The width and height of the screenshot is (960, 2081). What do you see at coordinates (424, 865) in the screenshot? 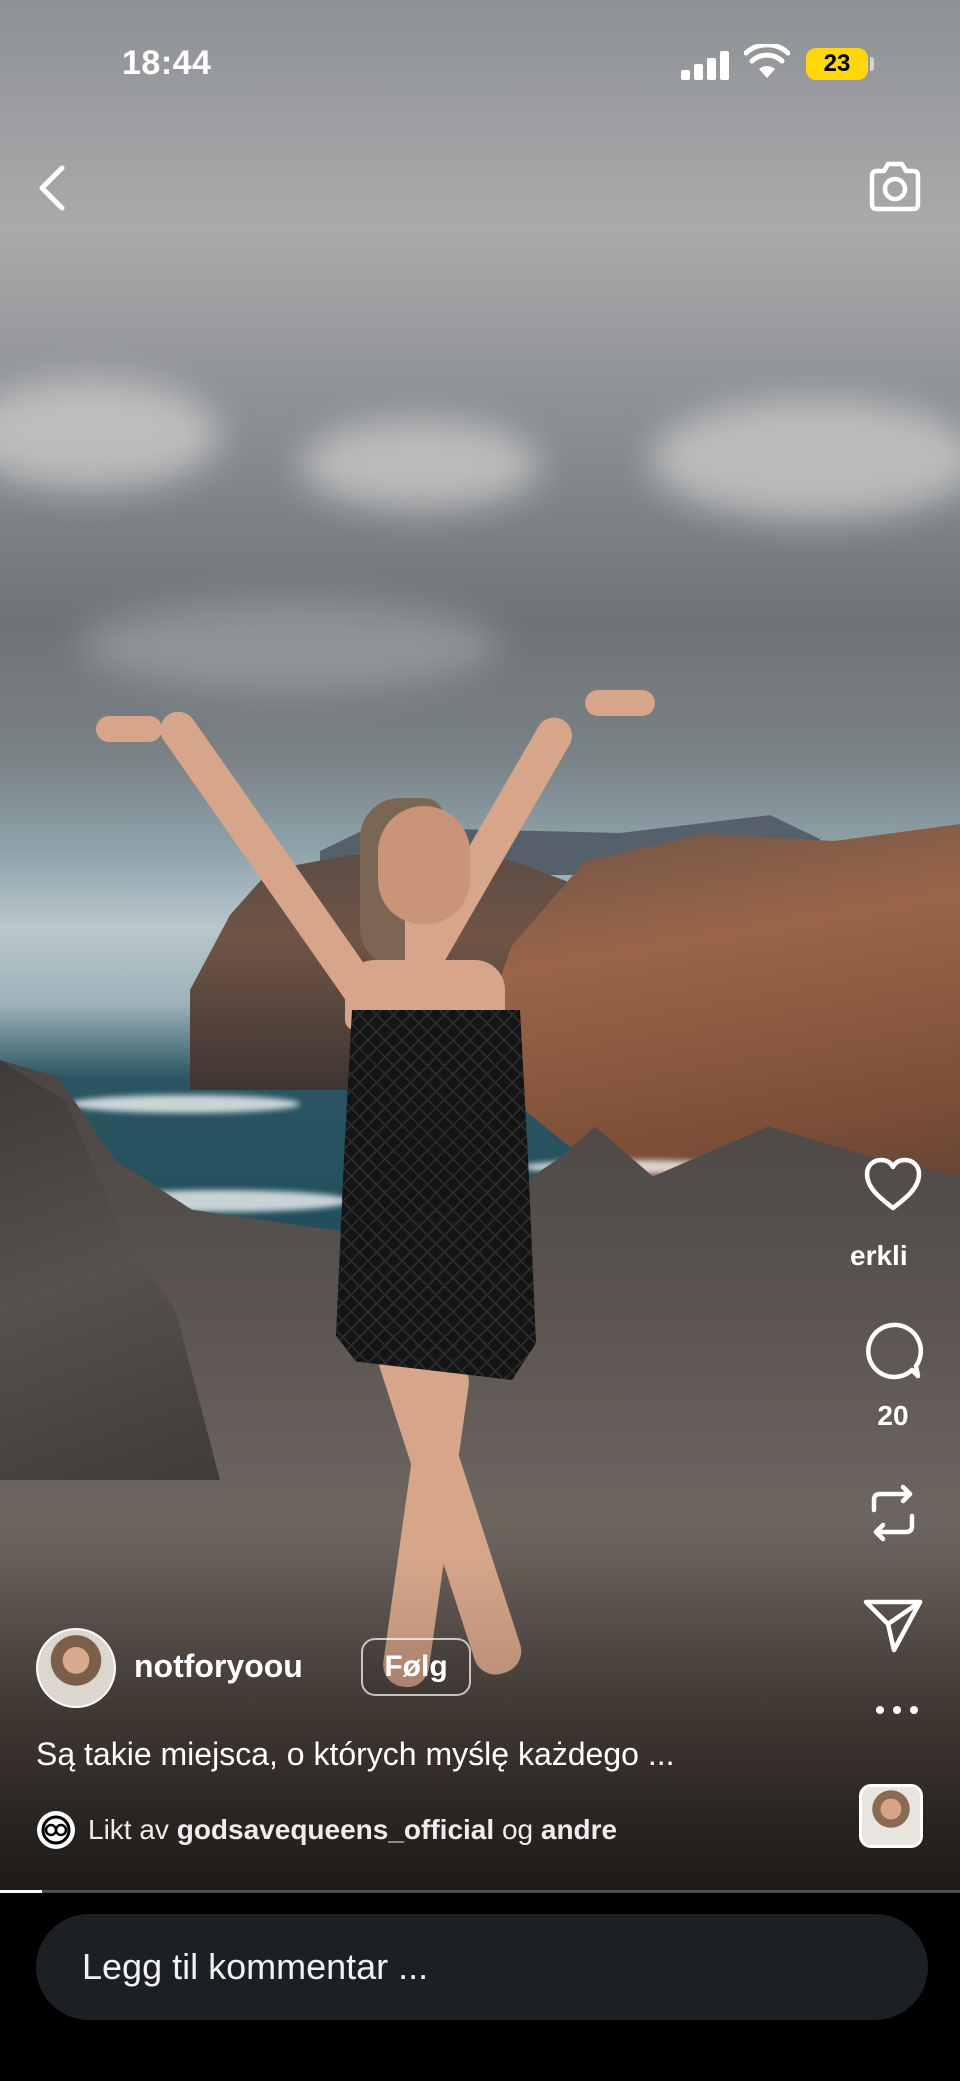
I see `dancer-head` at bounding box center [424, 865].